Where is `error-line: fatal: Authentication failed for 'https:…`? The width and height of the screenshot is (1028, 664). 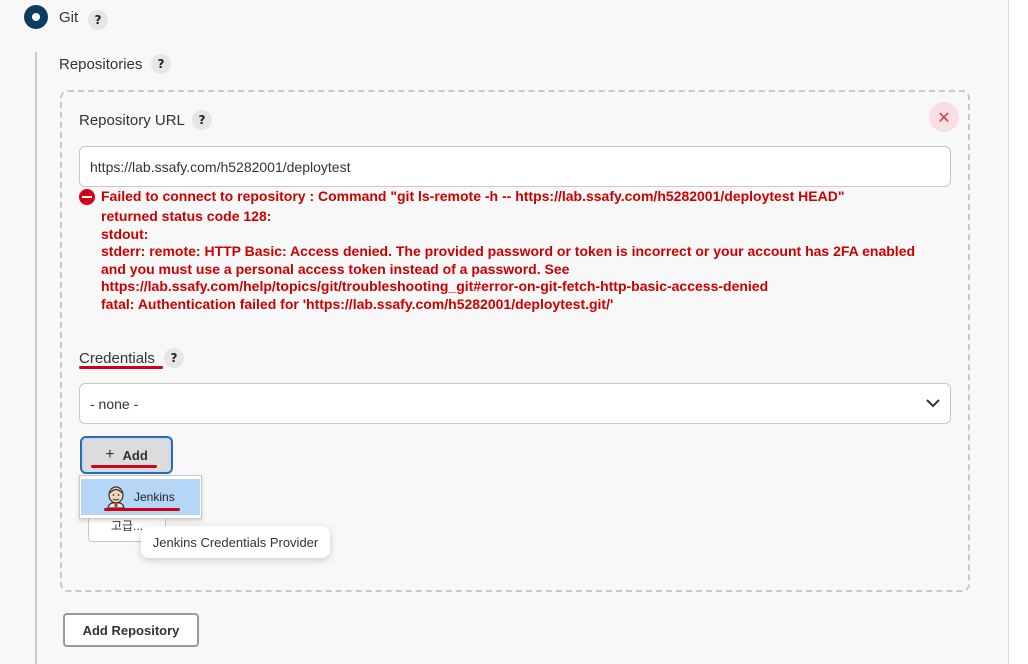 error-line: fatal: Authentication failed for 'https:… is located at coordinates (357, 303).